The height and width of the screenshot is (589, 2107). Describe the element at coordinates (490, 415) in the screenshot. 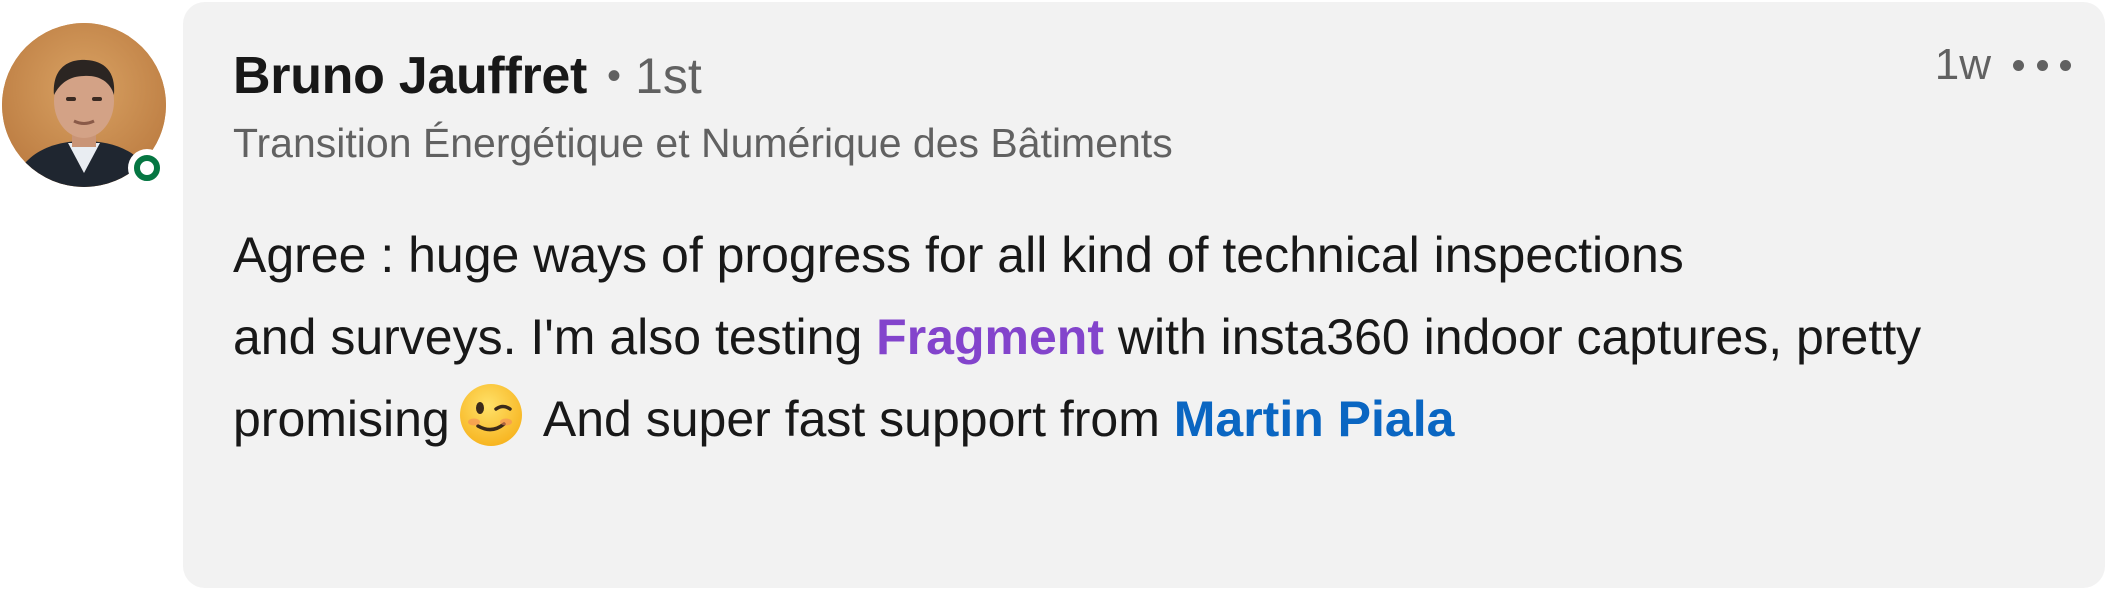

I see `winking-face-icon` at that location.